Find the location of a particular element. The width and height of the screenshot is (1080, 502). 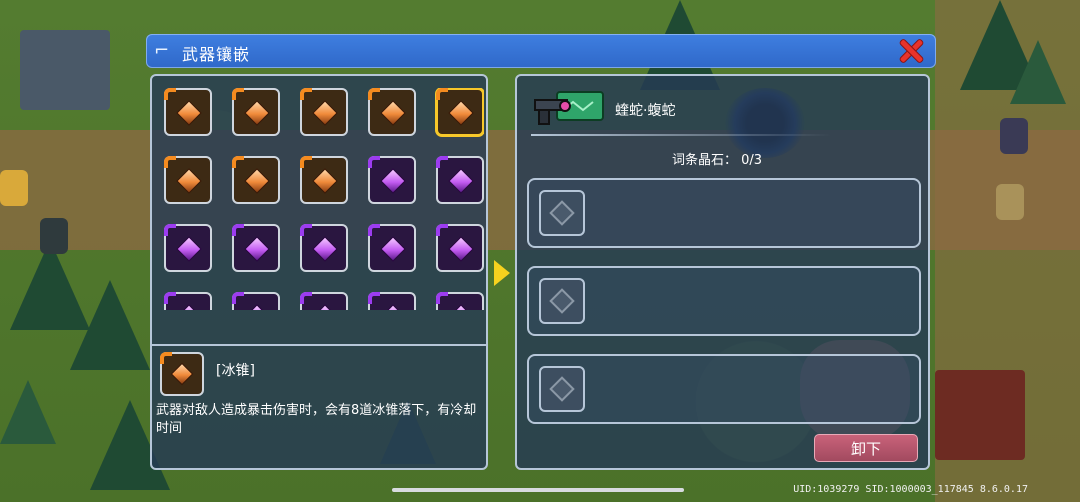

crystal-label: 词条晶石： is located at coordinates (705, 160).